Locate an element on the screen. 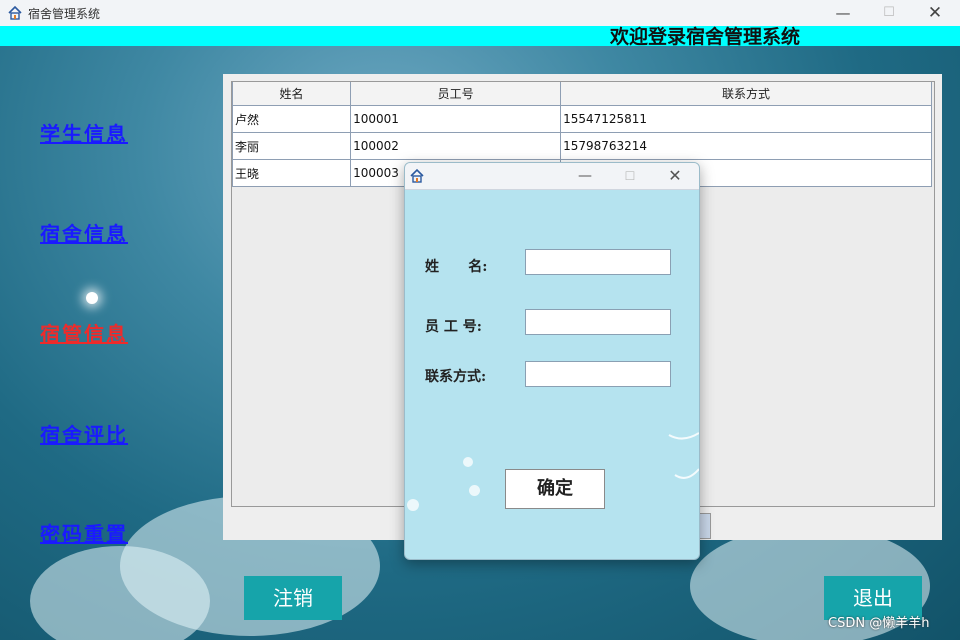 The image size is (960, 640). welcome-bar is located at coordinates (480, 36).